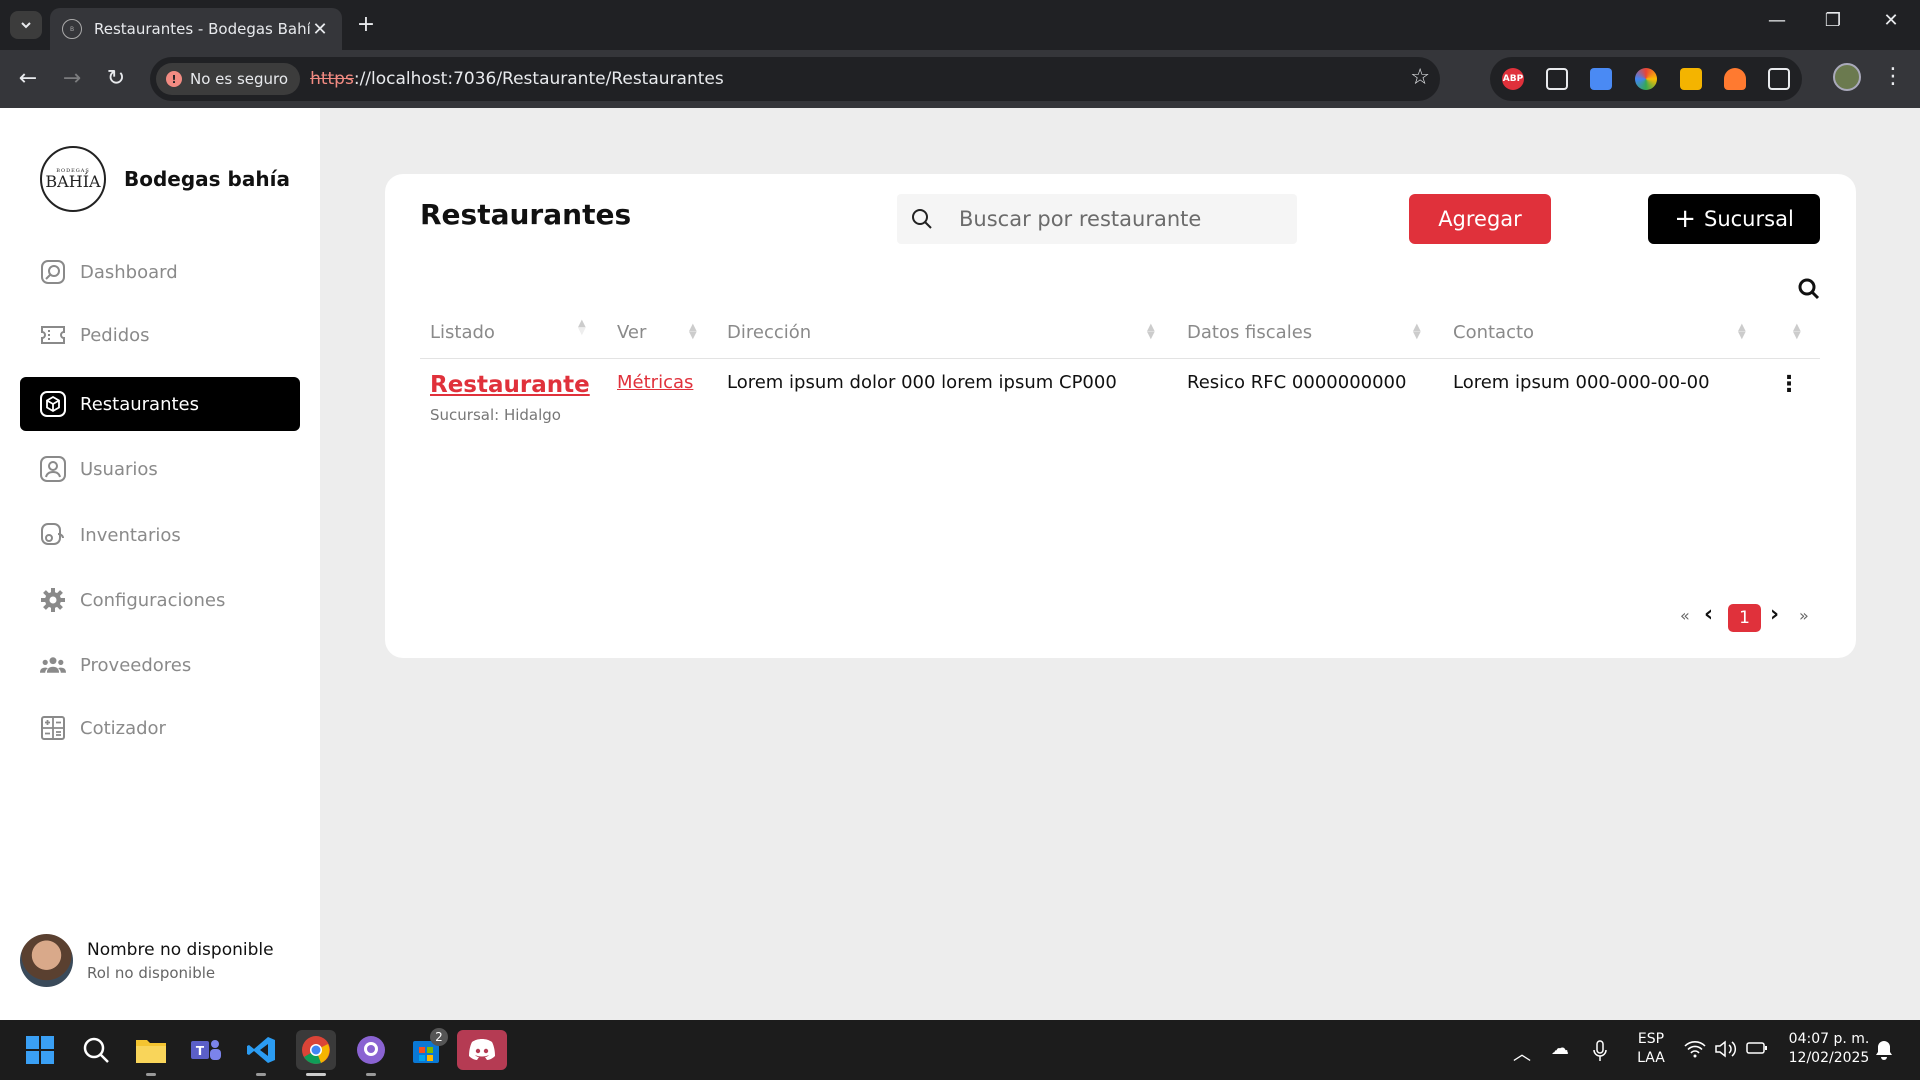 The height and width of the screenshot is (1080, 1920). I want to click on current-page-button: 1, so click(1744, 618).